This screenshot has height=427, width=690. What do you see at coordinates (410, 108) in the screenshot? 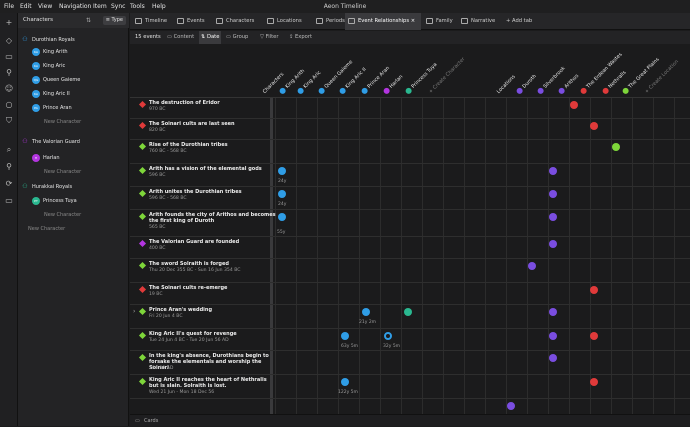
I see `event-row: The destruction of Eridor 970 BC` at bounding box center [410, 108].